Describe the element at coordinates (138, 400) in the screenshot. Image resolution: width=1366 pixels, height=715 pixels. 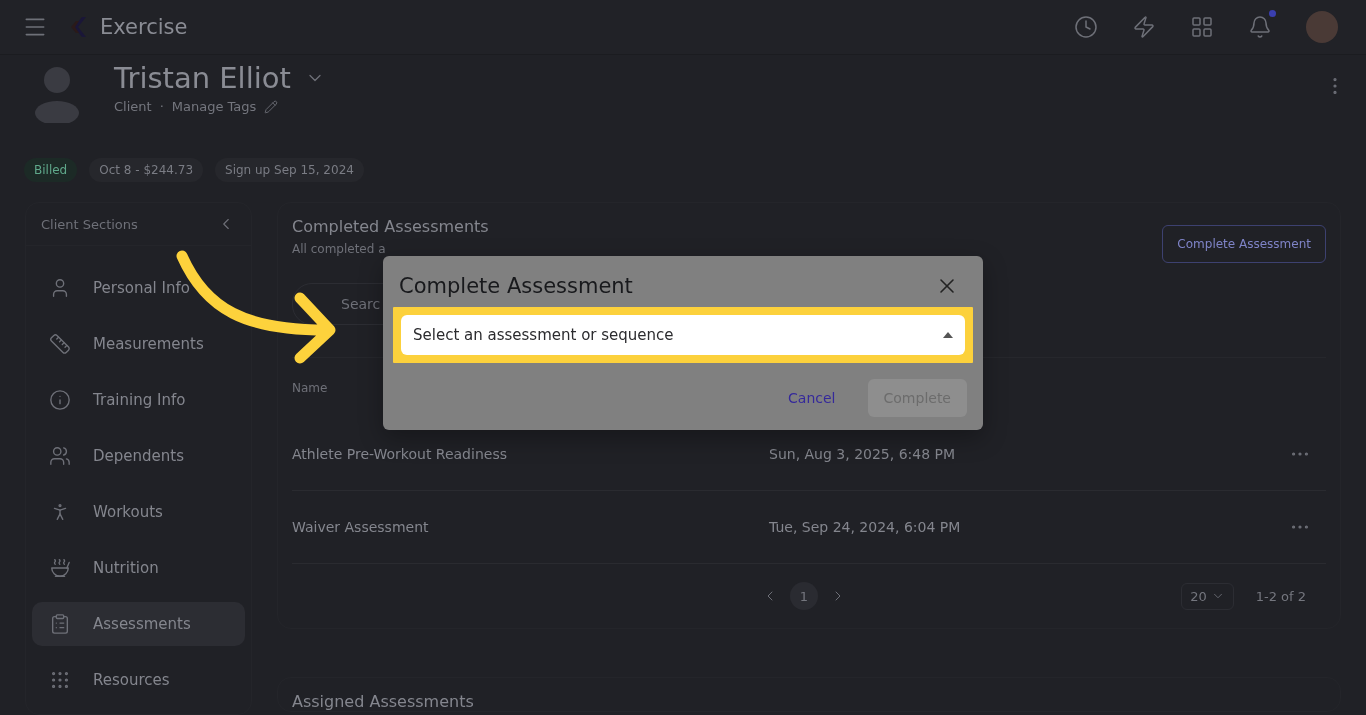
I see `sidebar-item: Training Info` at that location.